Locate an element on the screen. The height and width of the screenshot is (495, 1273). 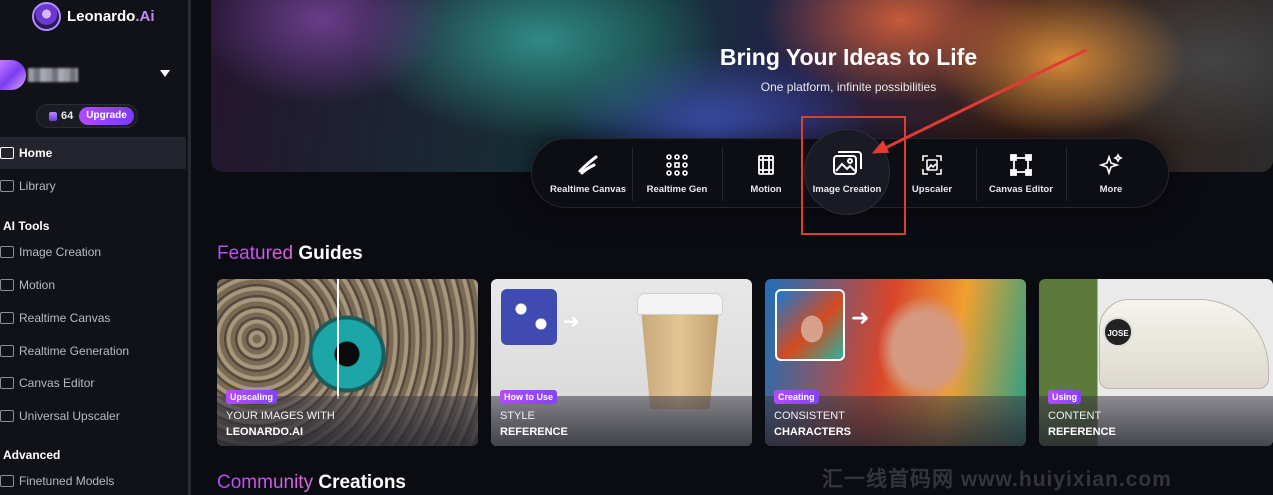
library-icon is located at coordinates (7, 186).